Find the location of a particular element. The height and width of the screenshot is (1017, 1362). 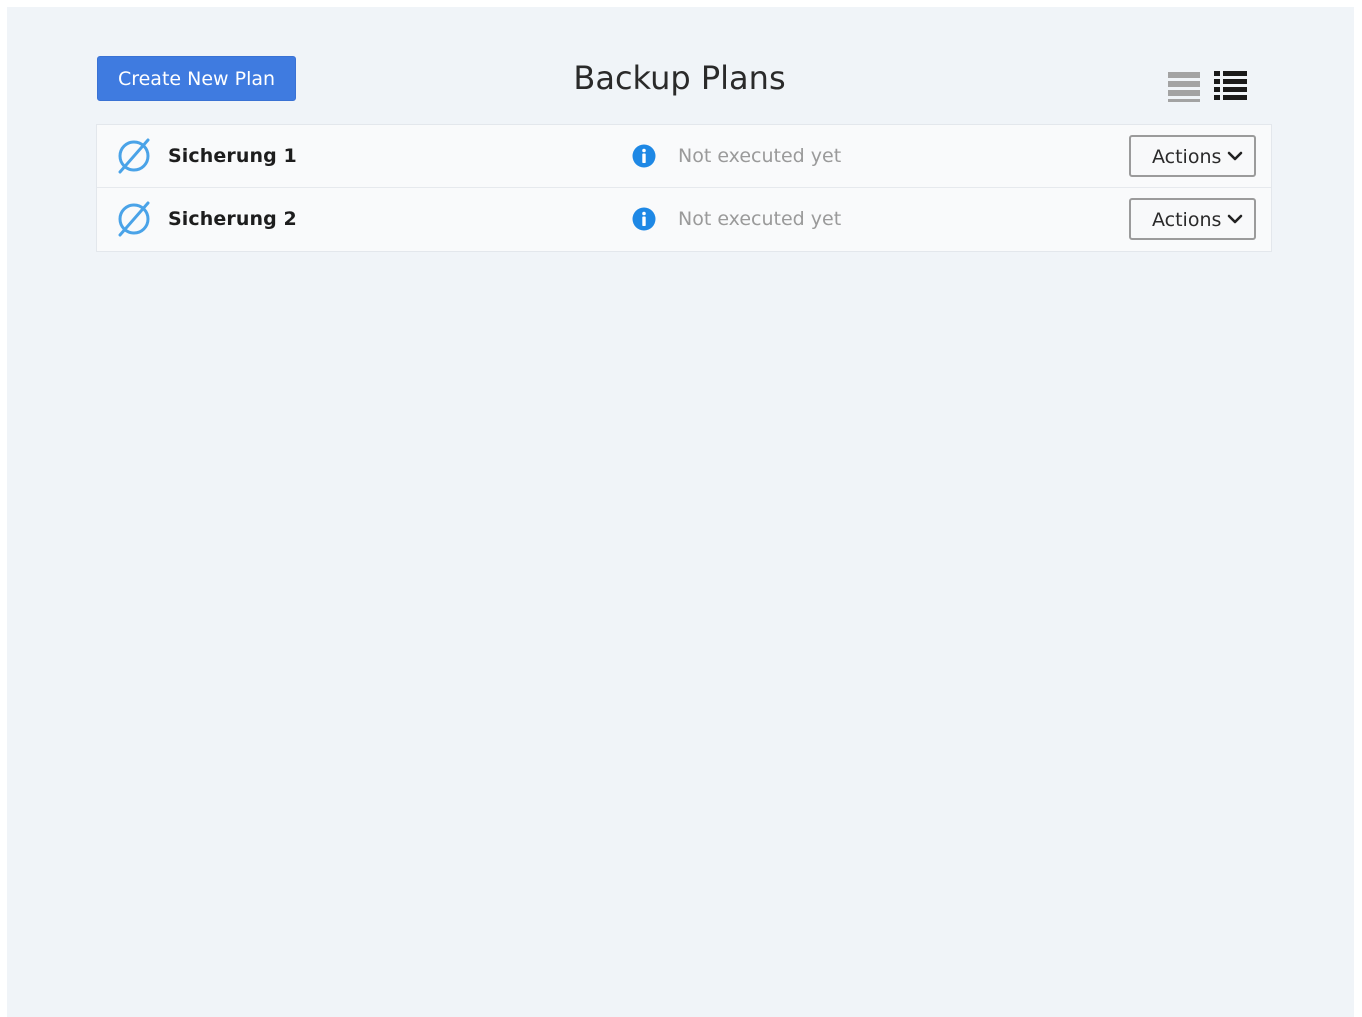

create-new-plan-button: Create New Plan is located at coordinates (196, 78).